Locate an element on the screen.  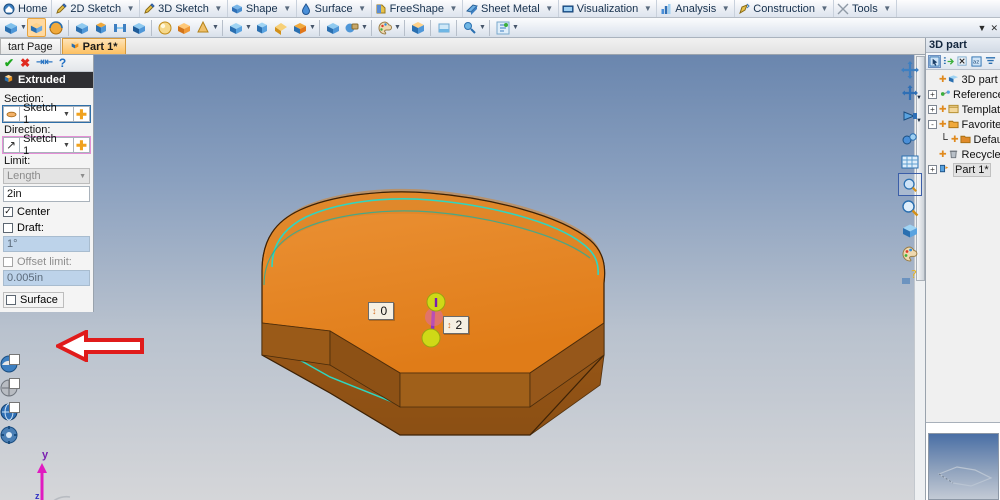
menu-item-construction: Construction ▼ is located at coordinates (785, 8).